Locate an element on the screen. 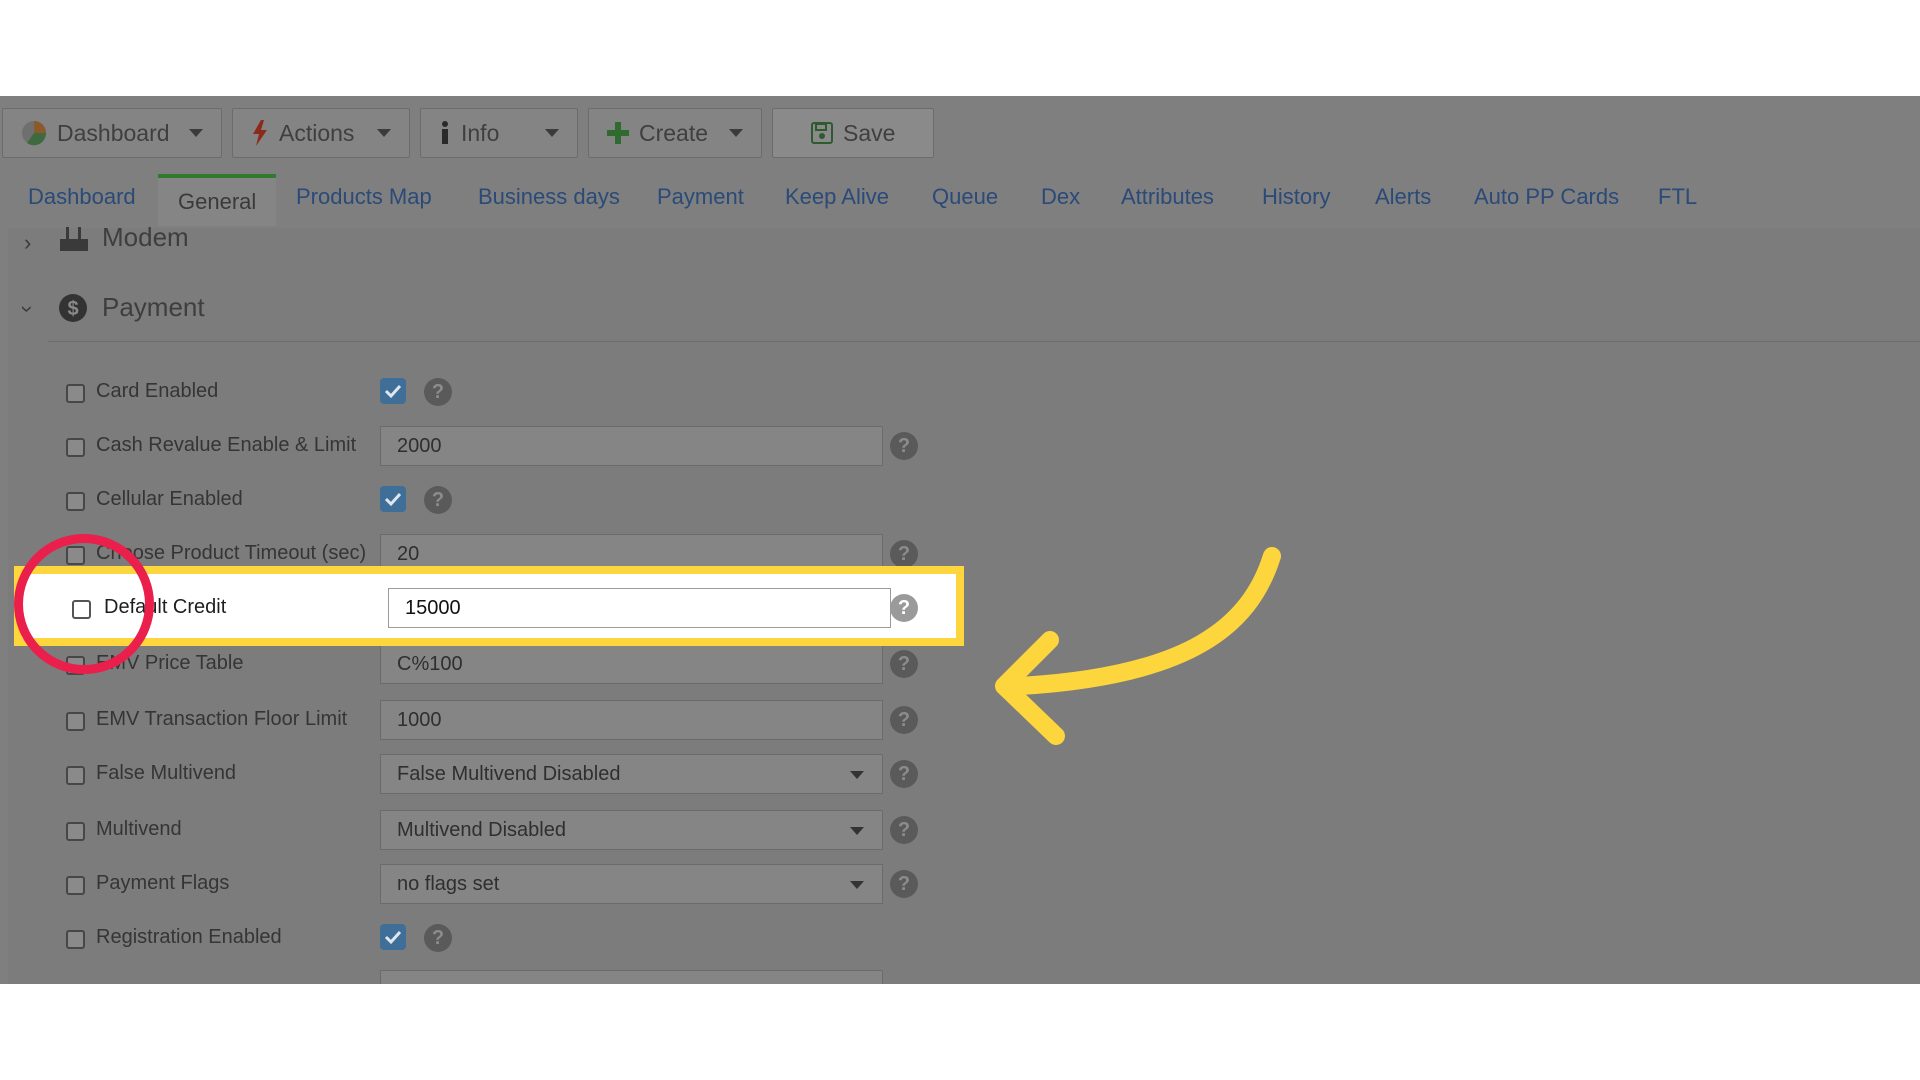 This screenshot has width=1920, height=1080. section-modem-header: Modem is located at coordinates (123, 237).